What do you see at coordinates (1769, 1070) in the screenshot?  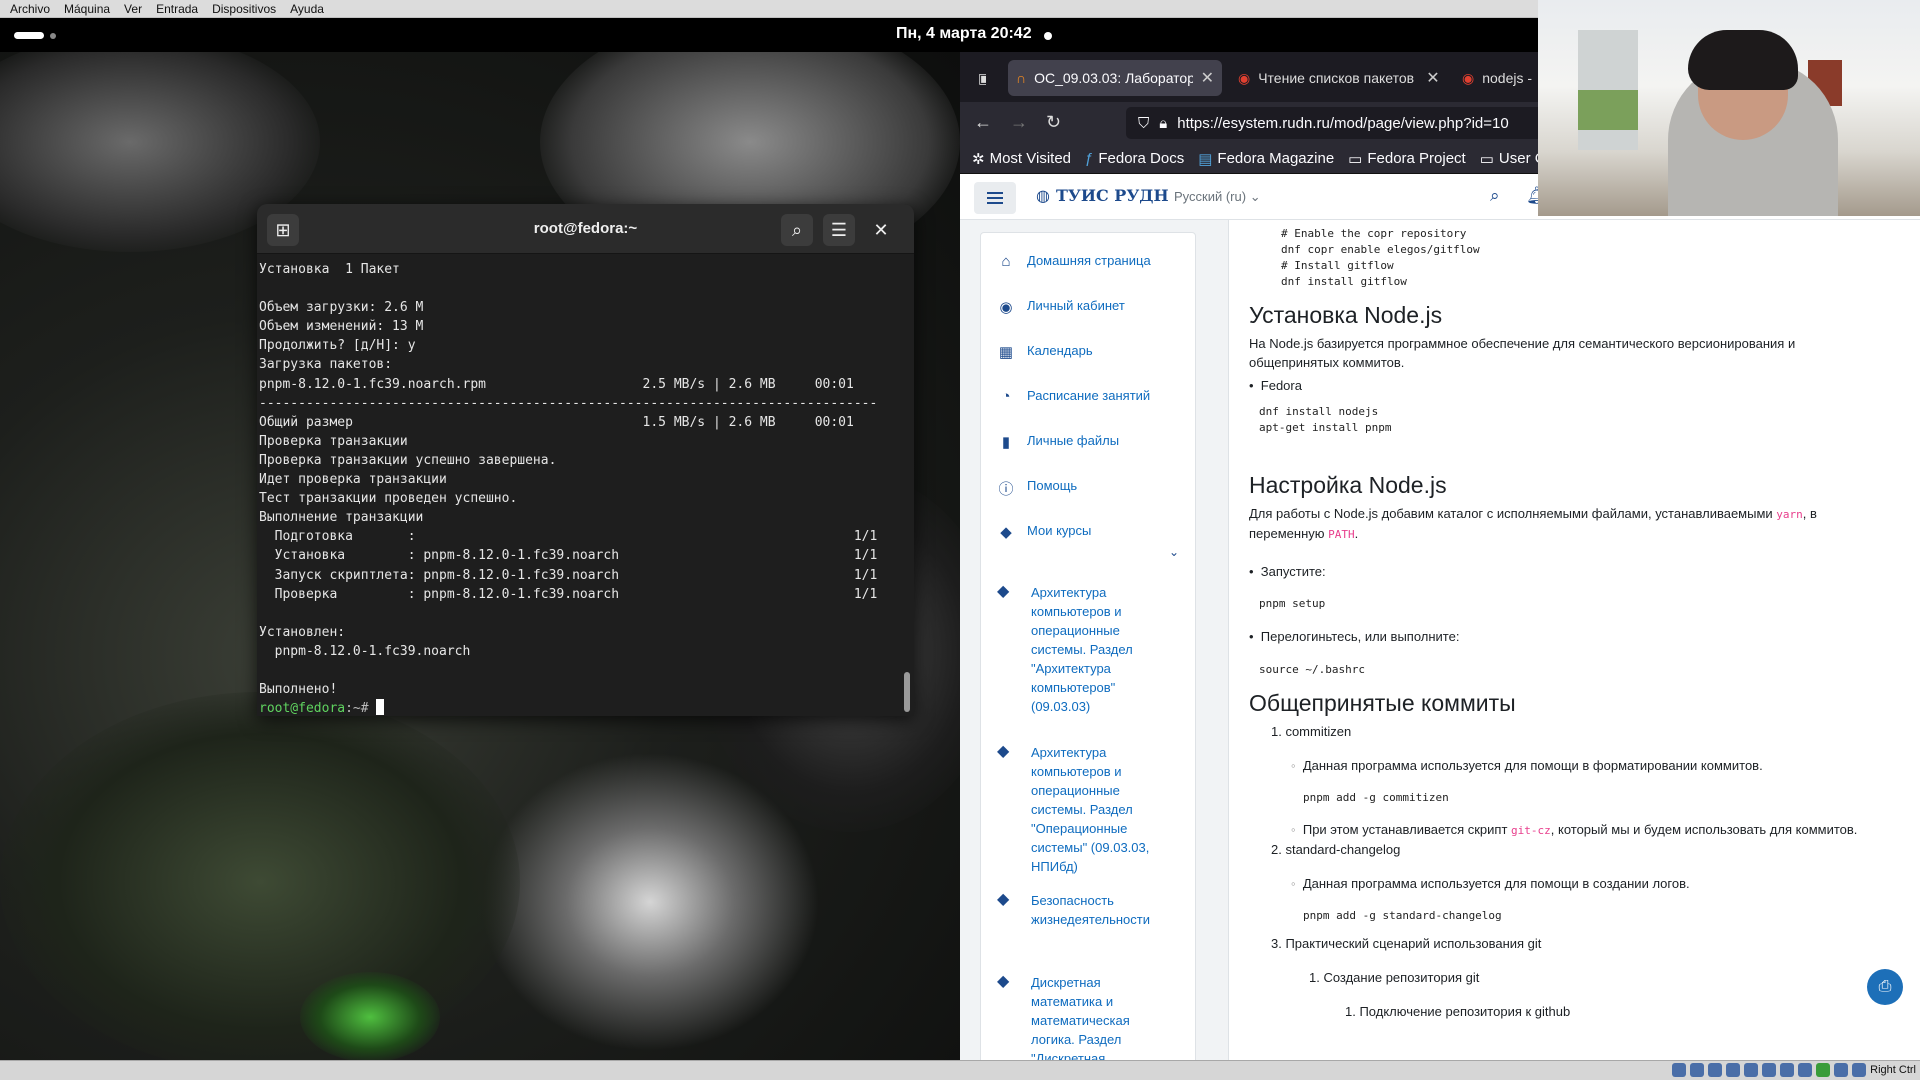 I see `shared-folder-icon` at bounding box center [1769, 1070].